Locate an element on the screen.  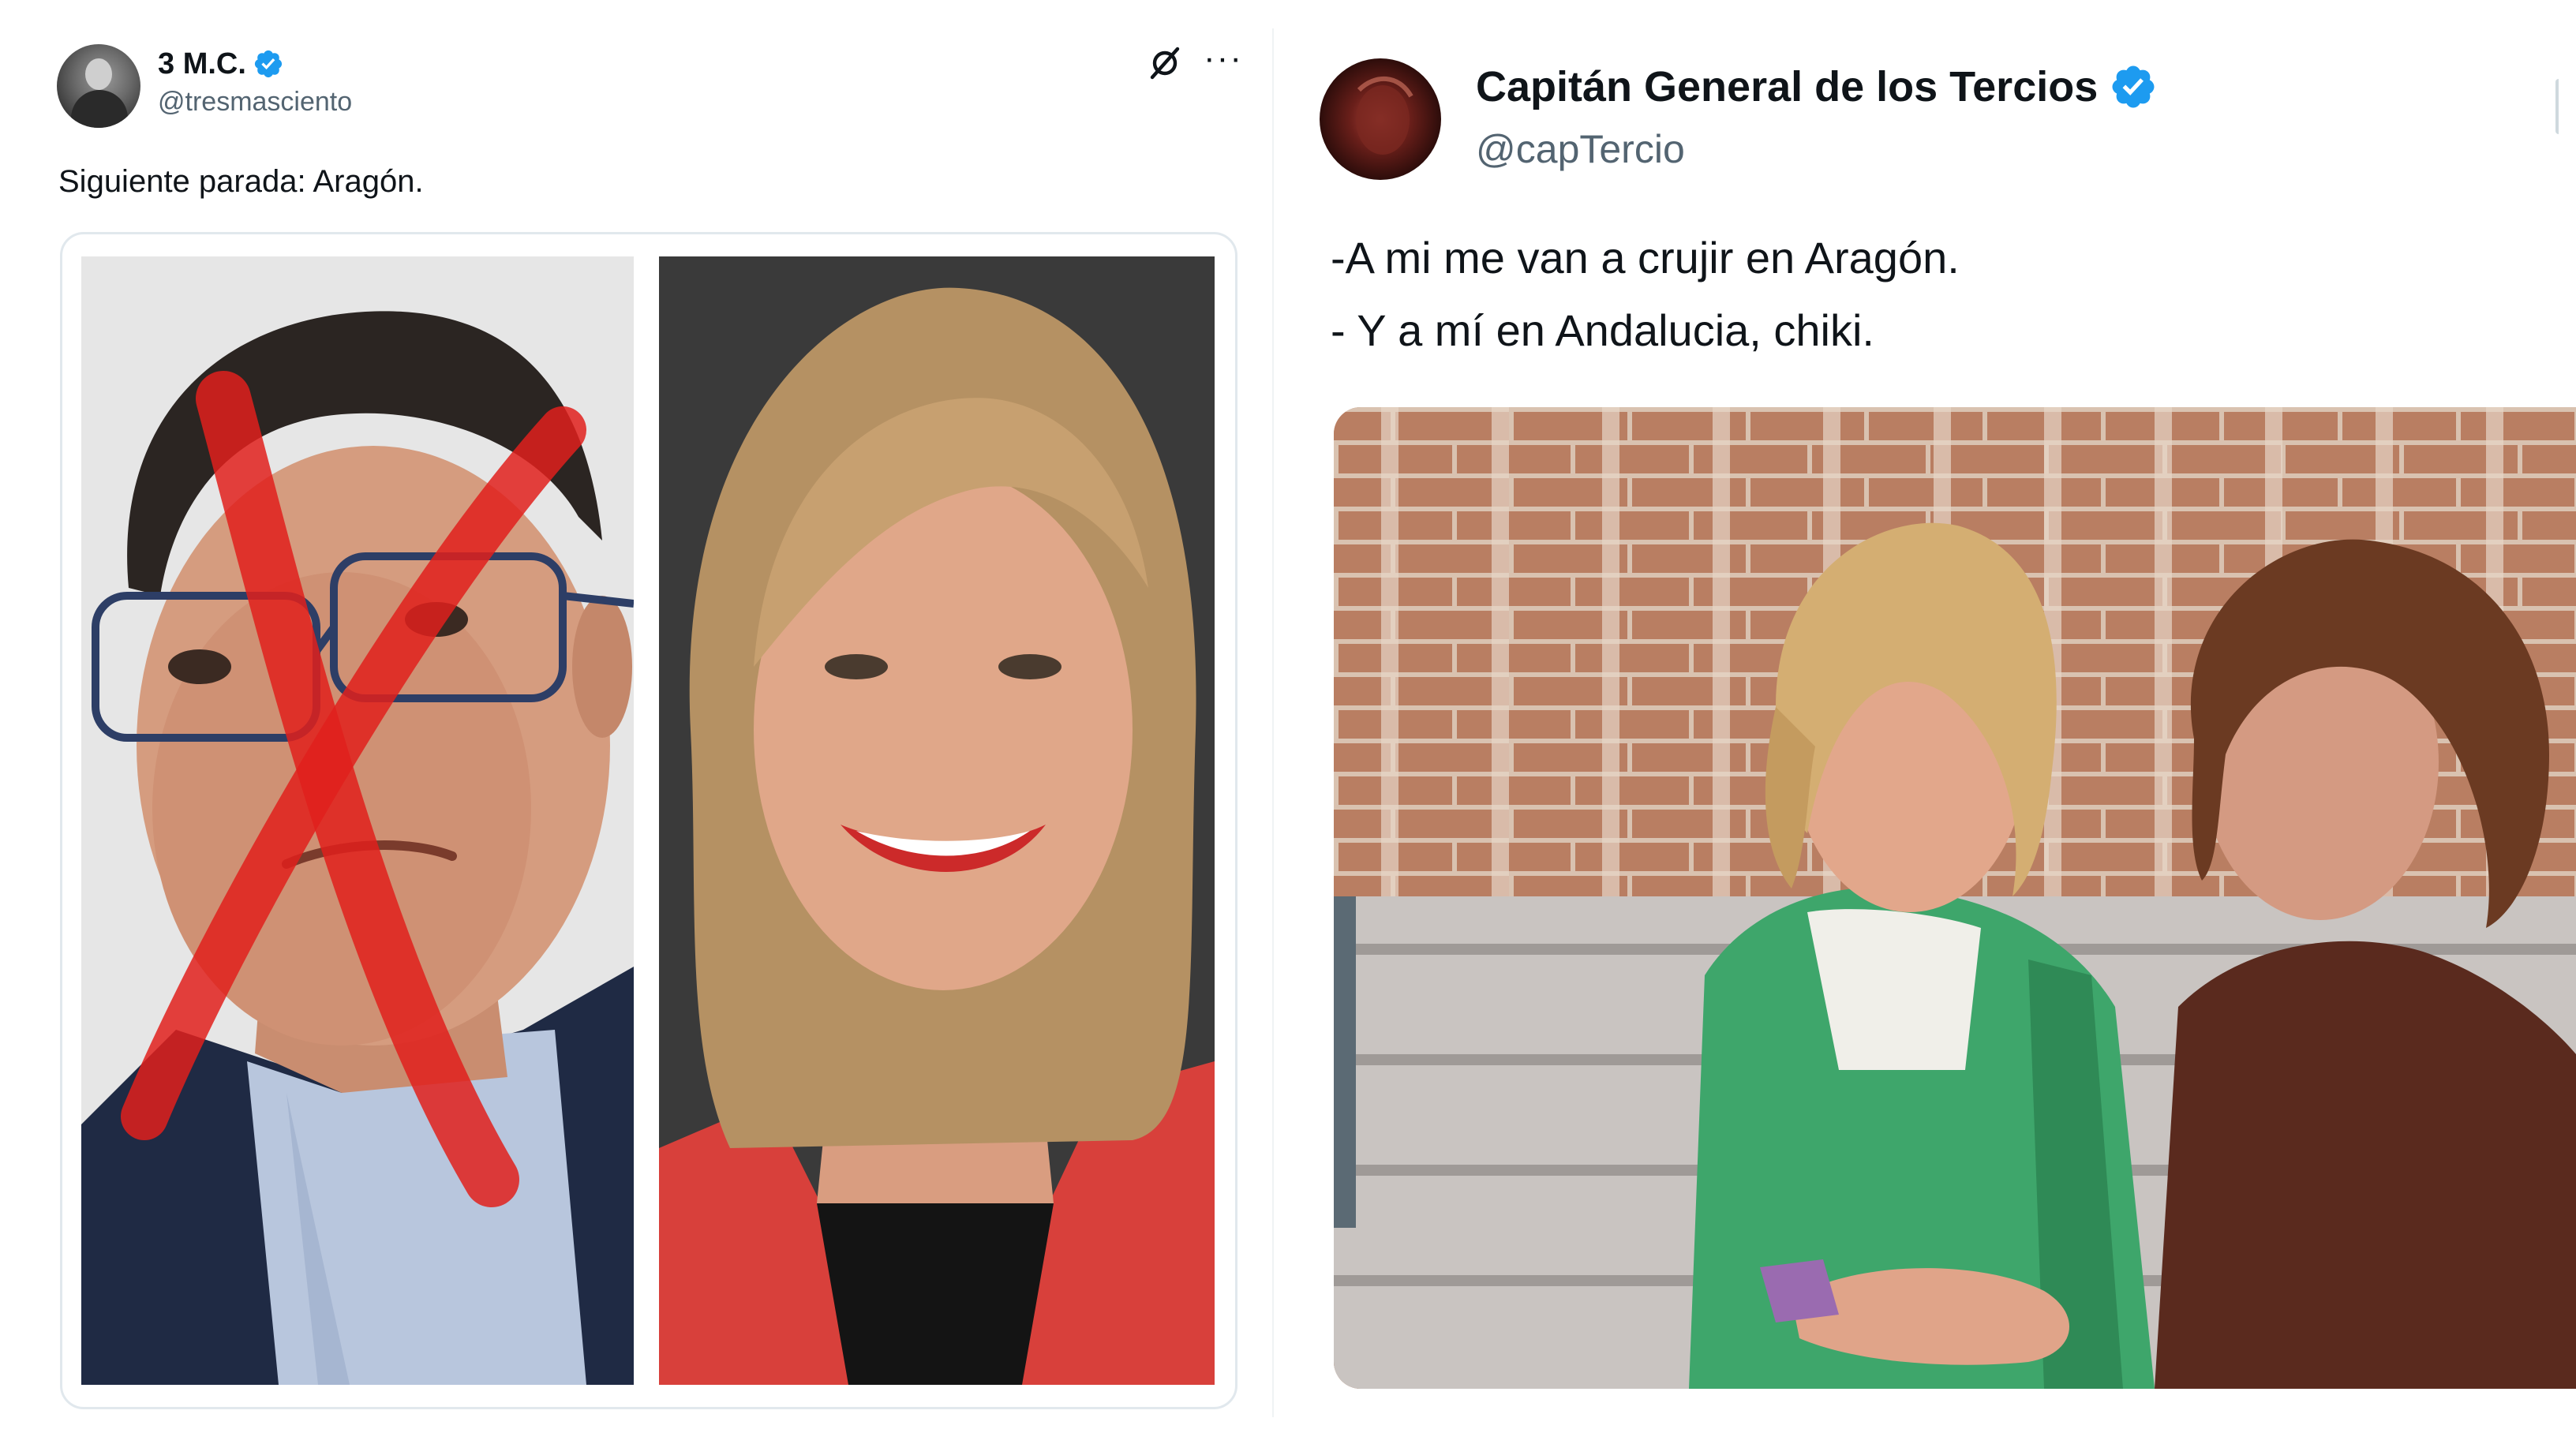
author-name-row: Capitán General de los Tercios is located at coordinates (1817, 87).